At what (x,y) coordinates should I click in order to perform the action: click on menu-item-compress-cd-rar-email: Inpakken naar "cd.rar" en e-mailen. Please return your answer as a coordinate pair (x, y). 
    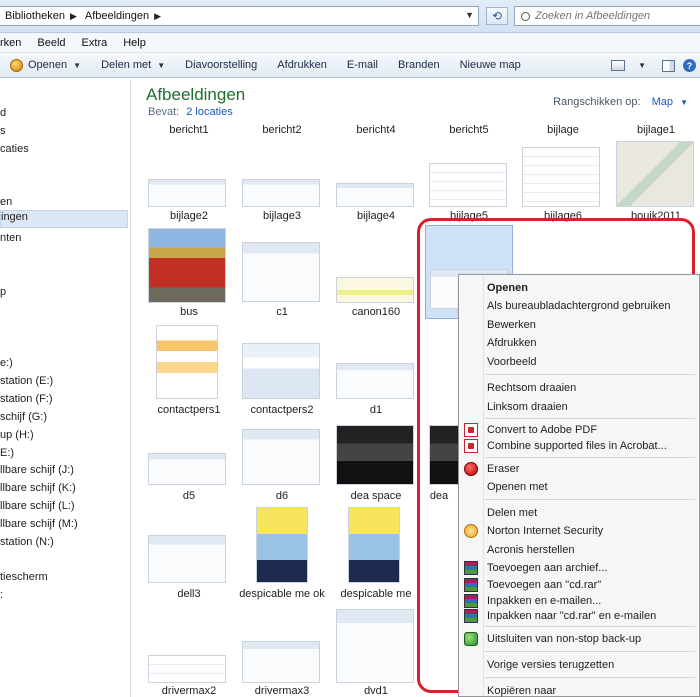
    Looking at the image, I should click on (579, 616).